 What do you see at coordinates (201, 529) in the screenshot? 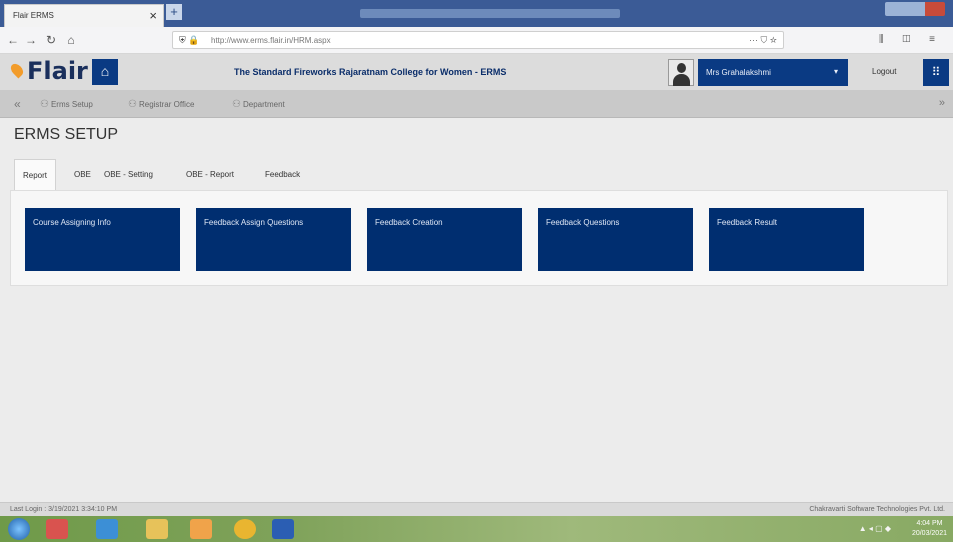
I see `media-player-icon` at bounding box center [201, 529].